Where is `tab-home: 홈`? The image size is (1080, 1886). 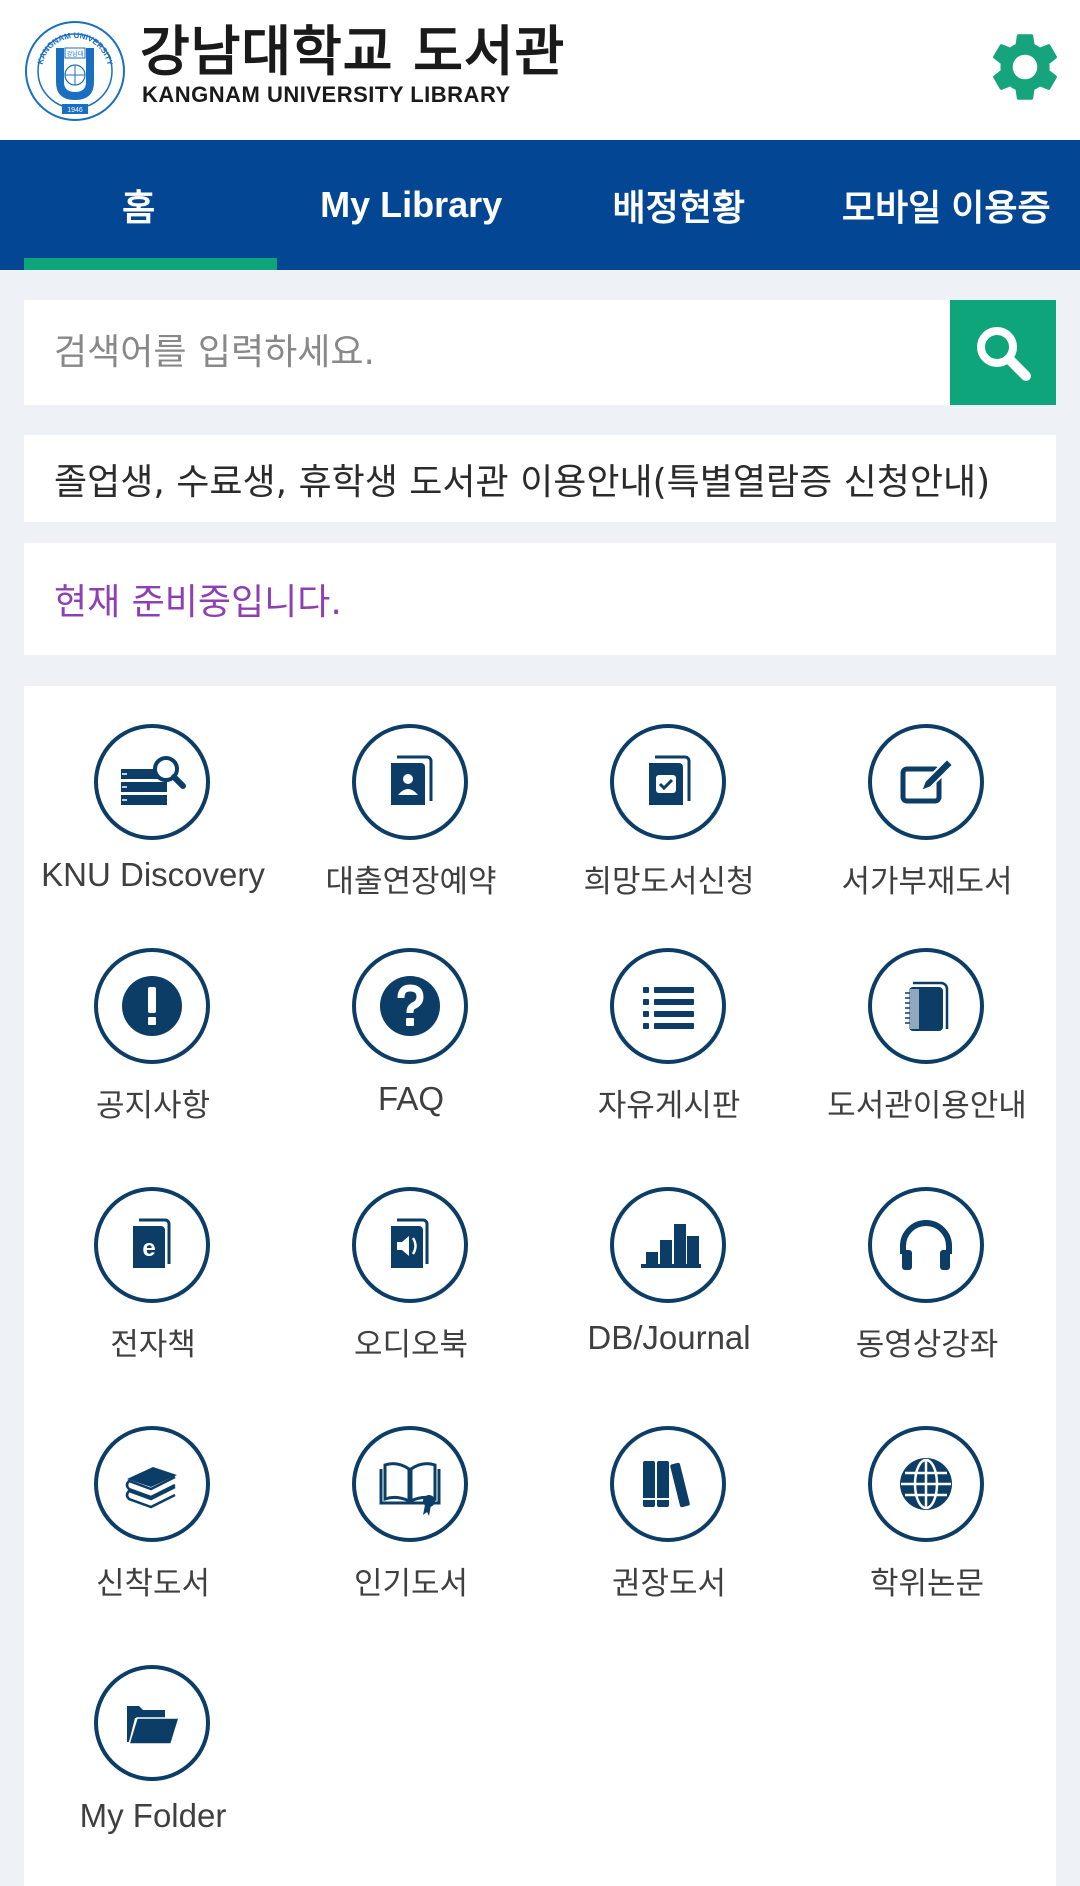
tab-home: 홈 is located at coordinates (139, 205).